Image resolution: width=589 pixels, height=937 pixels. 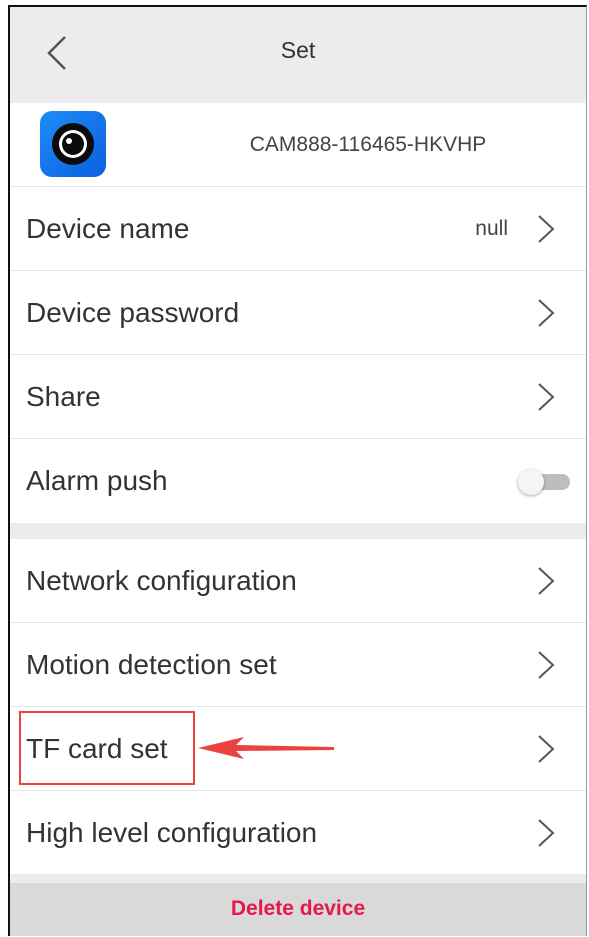 What do you see at coordinates (298, 50) in the screenshot?
I see `page-title: Set` at bounding box center [298, 50].